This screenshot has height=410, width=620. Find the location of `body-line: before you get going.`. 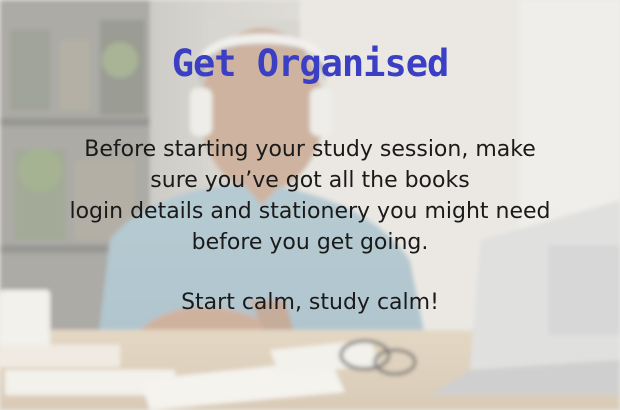

body-line: before you get going. is located at coordinates (310, 242).